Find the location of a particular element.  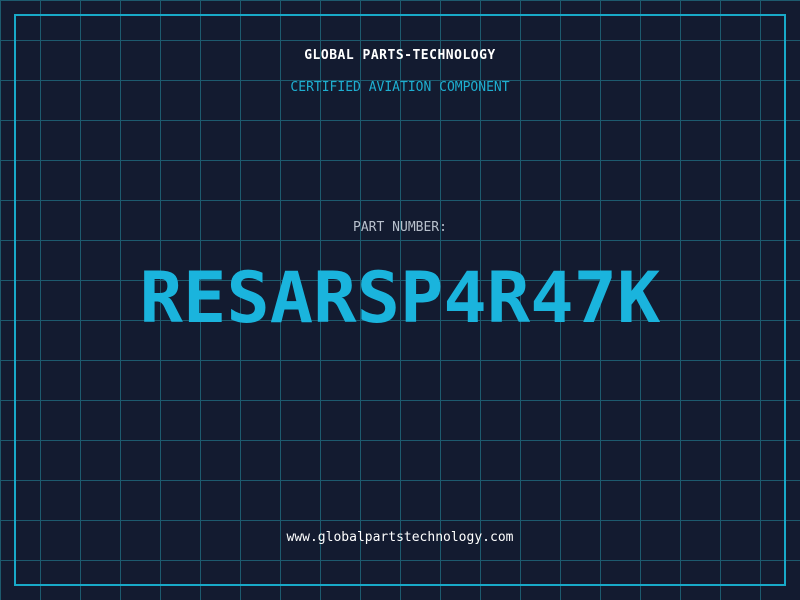

company-name: GLOBAL PARTS-TECHNOLOGY is located at coordinates (400, 55).